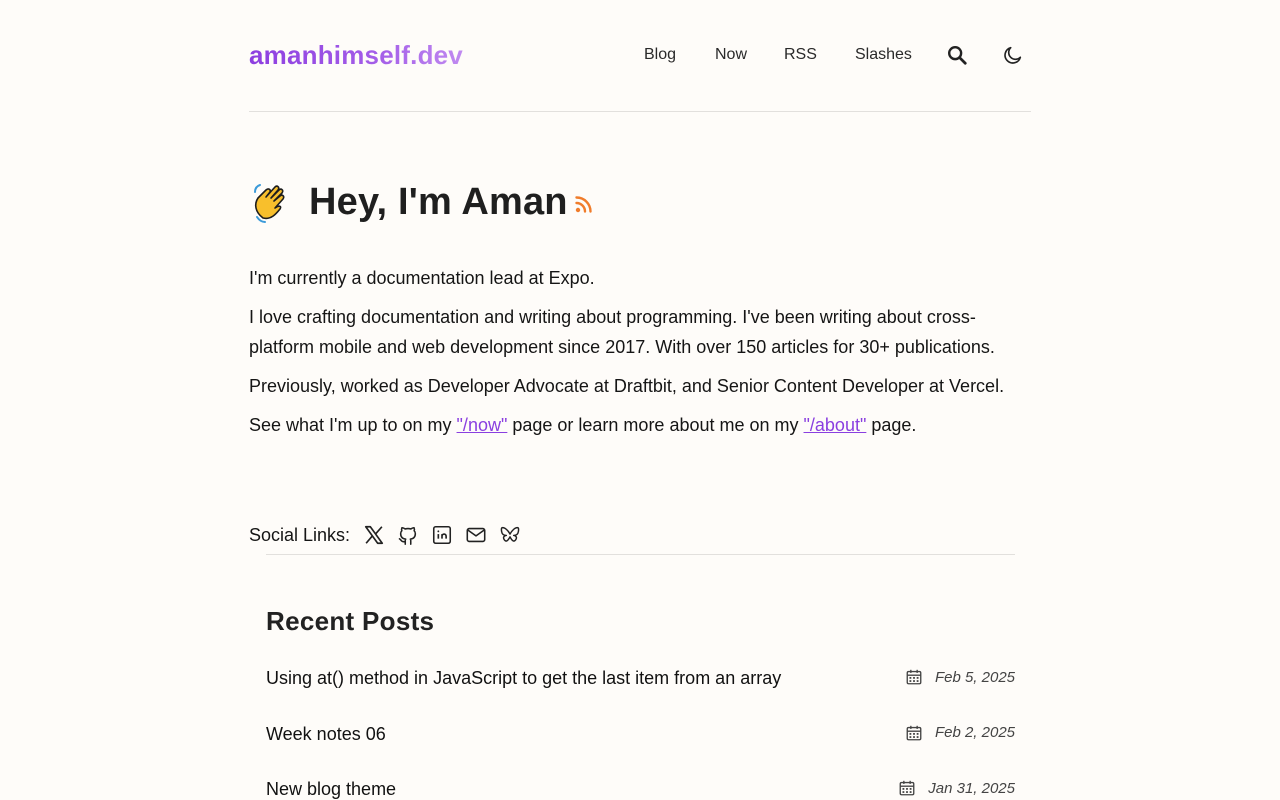 This screenshot has width=1280, height=800. I want to click on post-link: New blog theme, so click(331, 789).